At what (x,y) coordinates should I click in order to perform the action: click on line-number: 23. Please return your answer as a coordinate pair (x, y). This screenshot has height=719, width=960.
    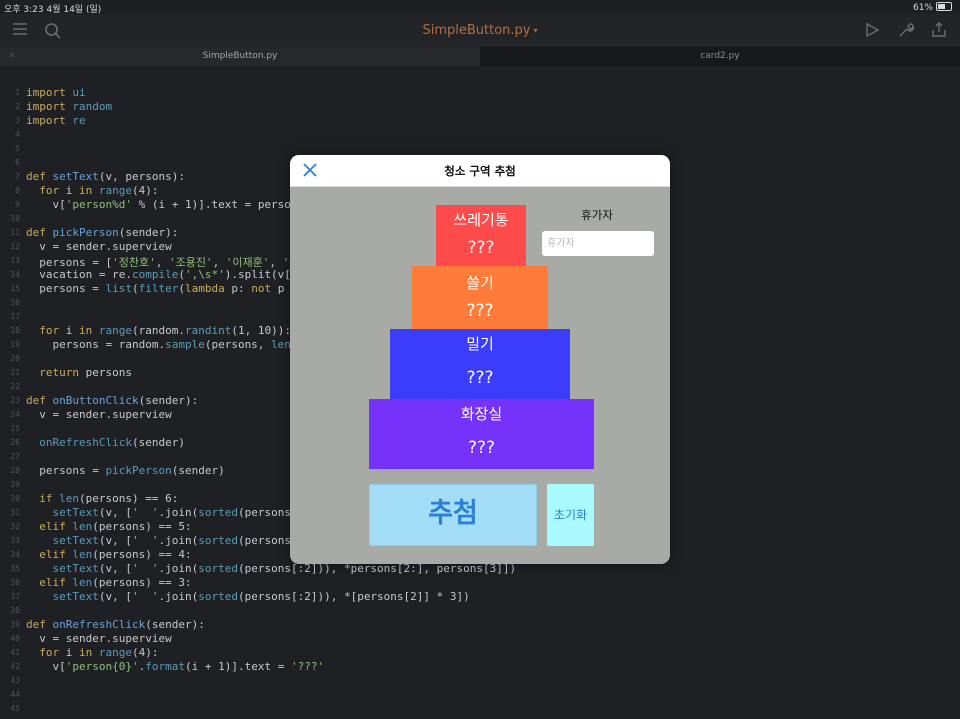
    Looking at the image, I should click on (15, 400).